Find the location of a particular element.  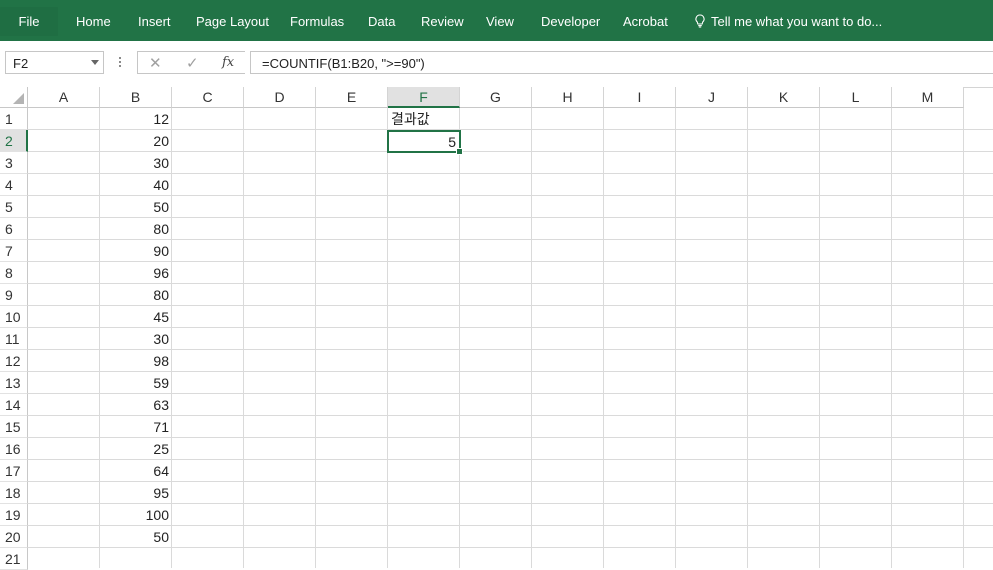

row-header-14: 14 is located at coordinates (14, 405).